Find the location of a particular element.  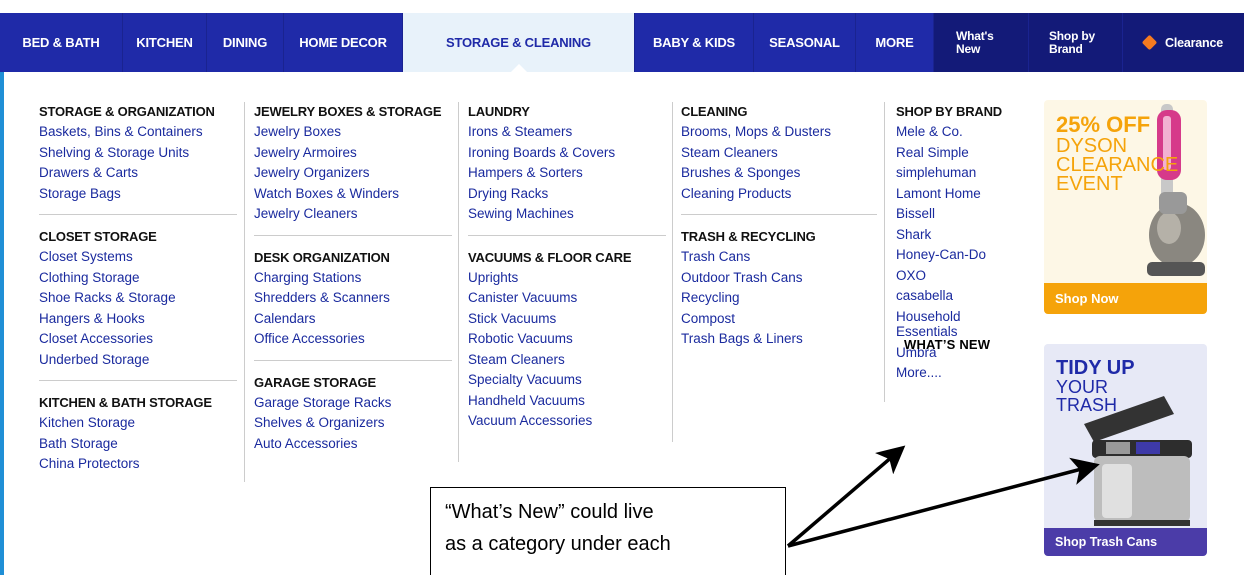

nav-home-decor: HOME DECOR is located at coordinates (343, 42).